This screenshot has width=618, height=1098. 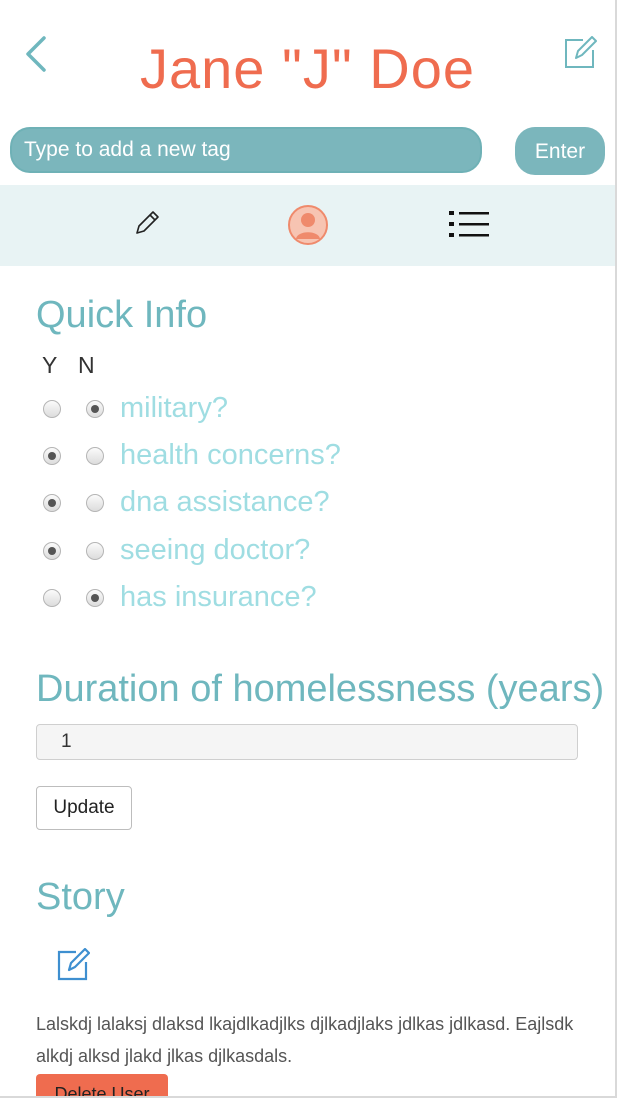 I want to click on enter-button: Enter, so click(x=560, y=151).